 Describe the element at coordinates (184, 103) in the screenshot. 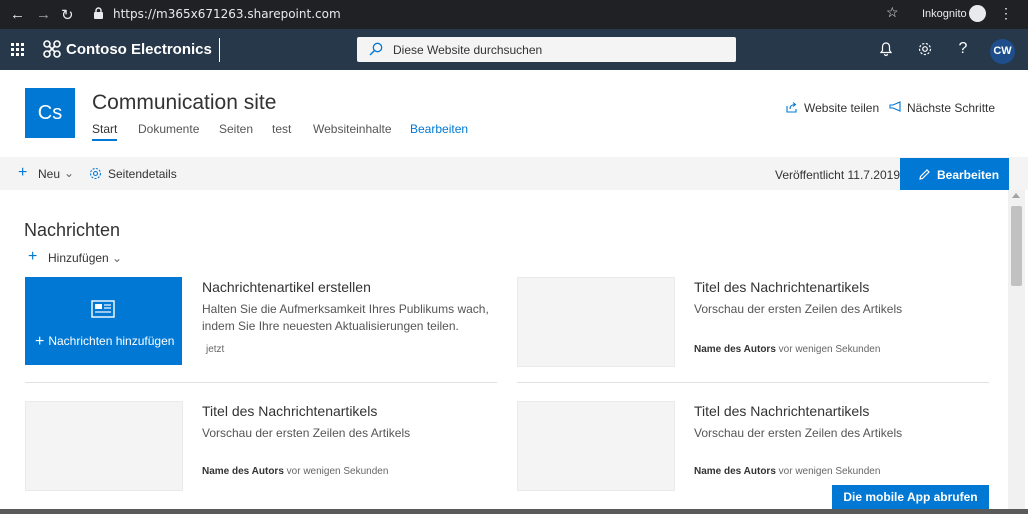

I see `site-title: Communication site` at that location.